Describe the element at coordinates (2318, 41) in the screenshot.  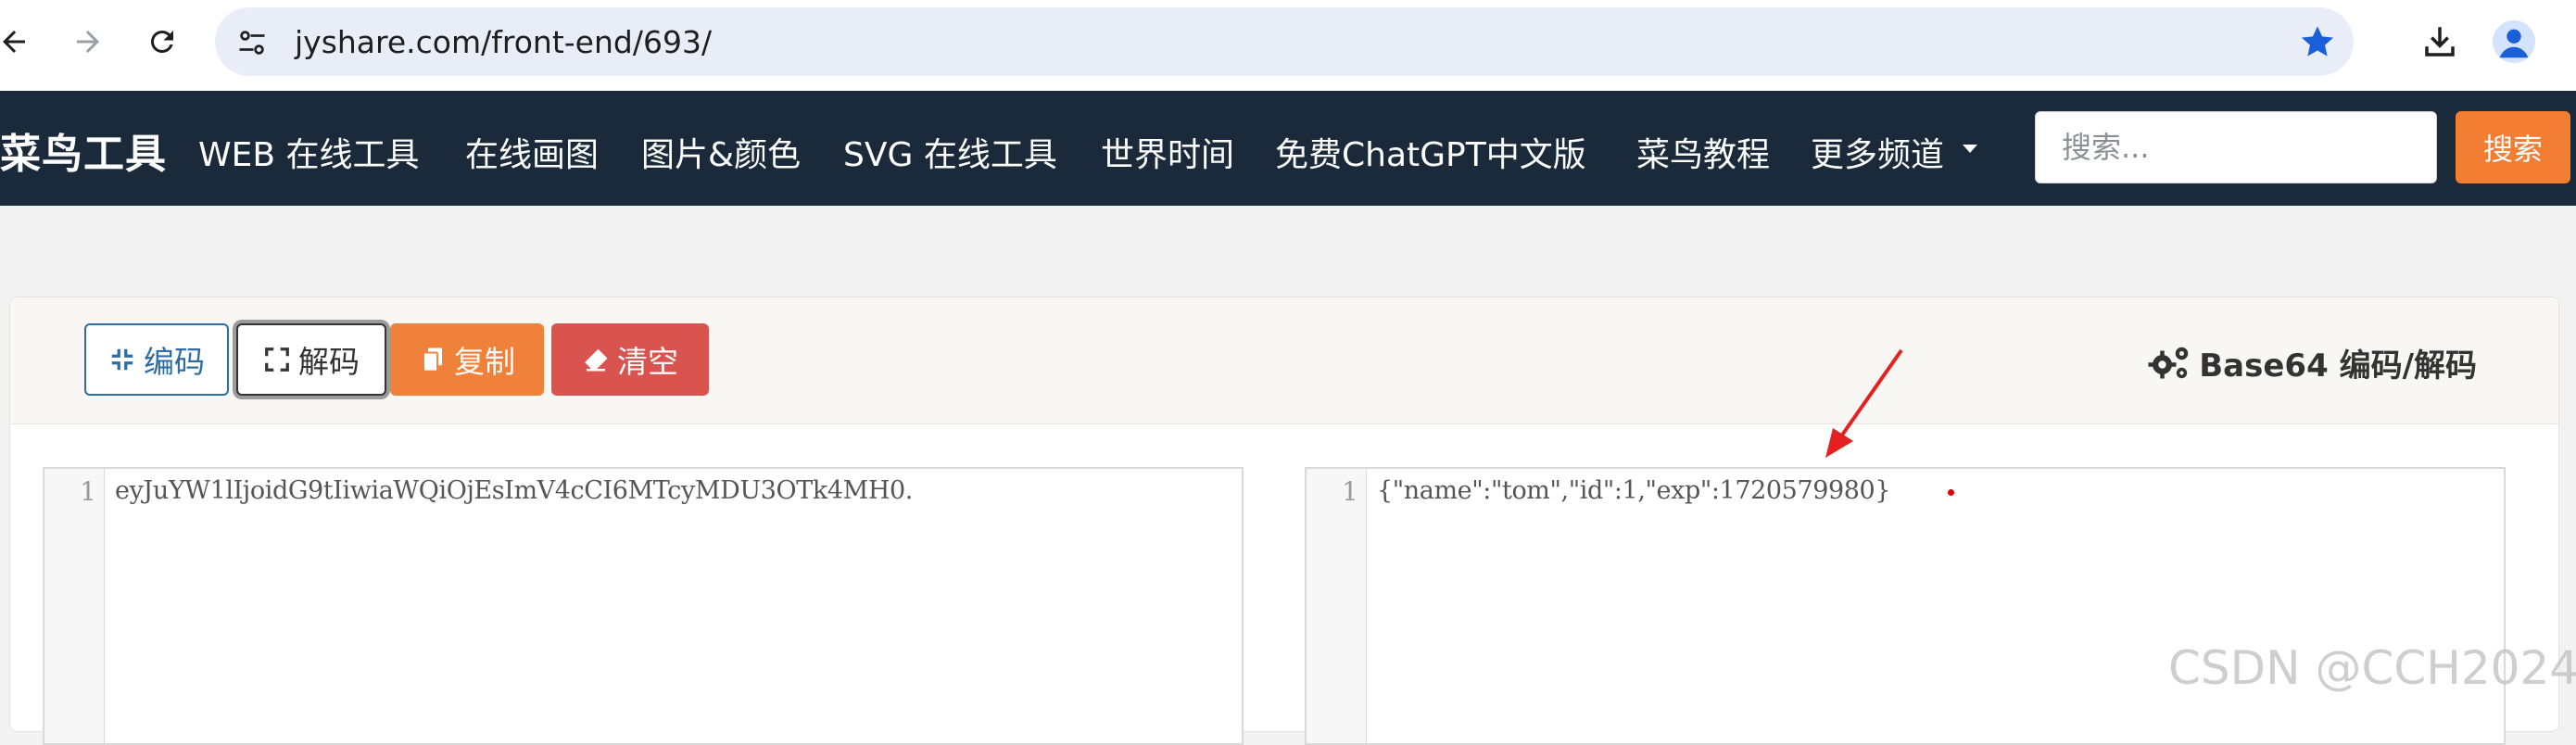
I see `star-icon` at that location.